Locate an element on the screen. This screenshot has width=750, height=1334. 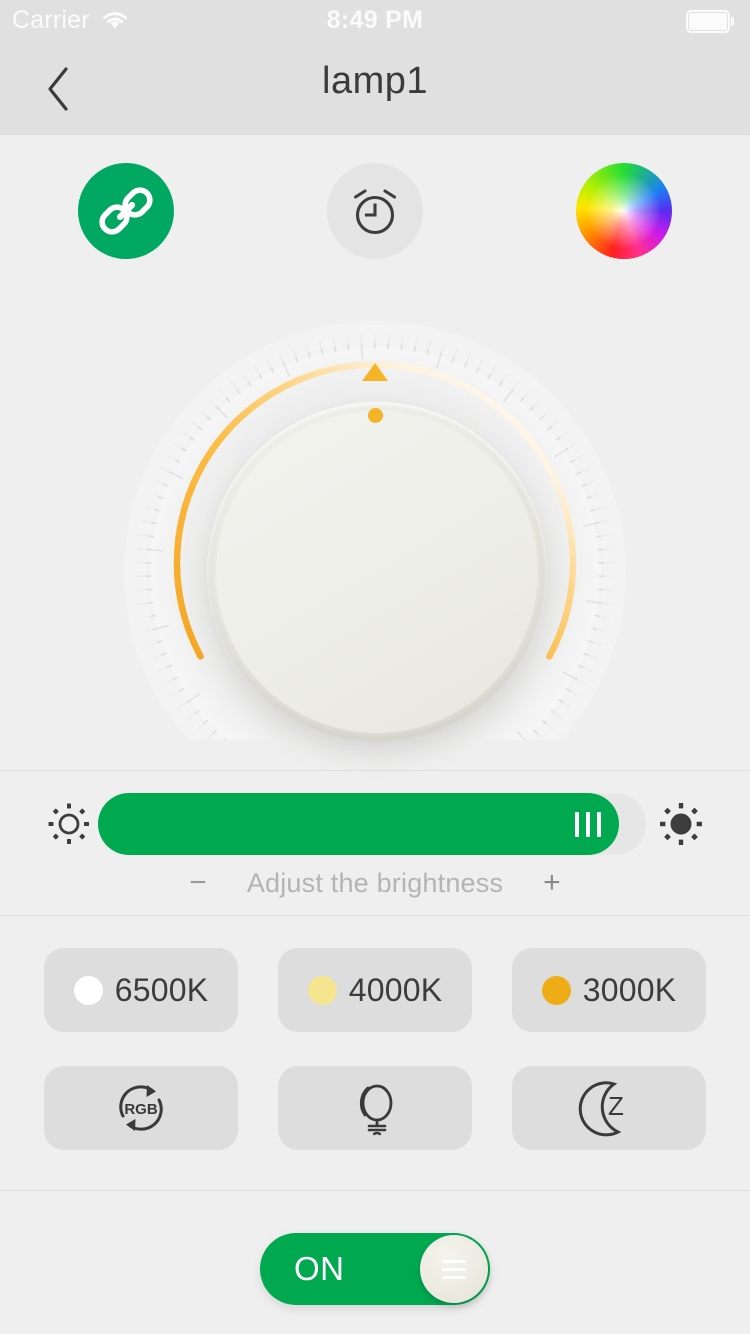
rgb-cycle-button: RGB is located at coordinates (141, 1108).